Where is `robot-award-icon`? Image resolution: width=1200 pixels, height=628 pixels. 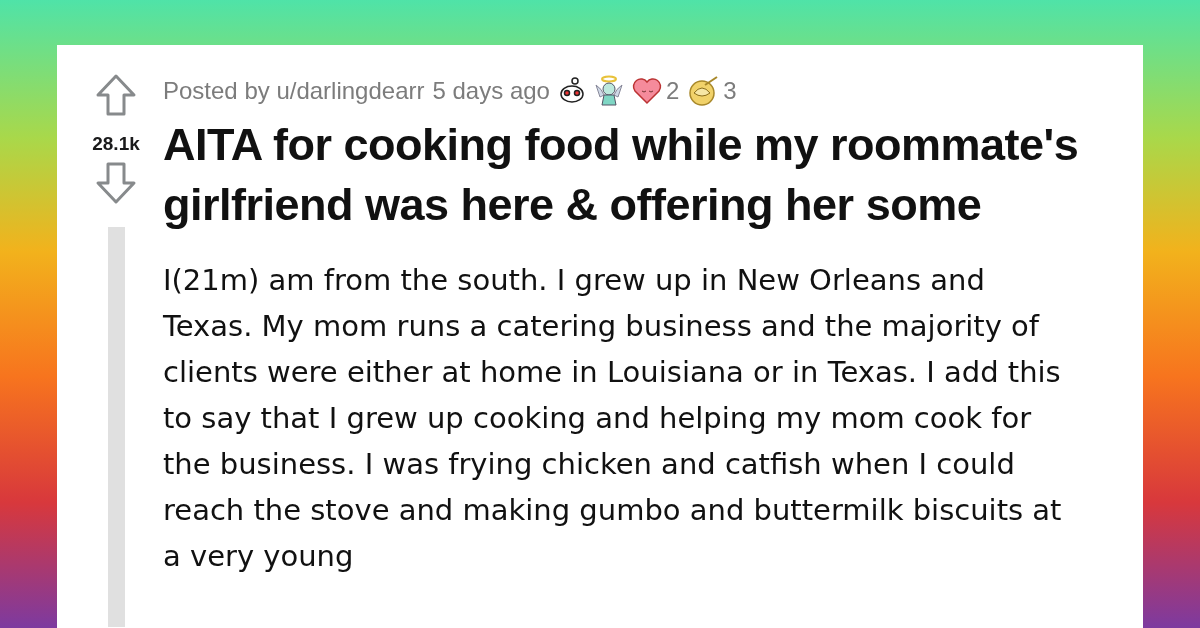 robot-award-icon is located at coordinates (571, 91).